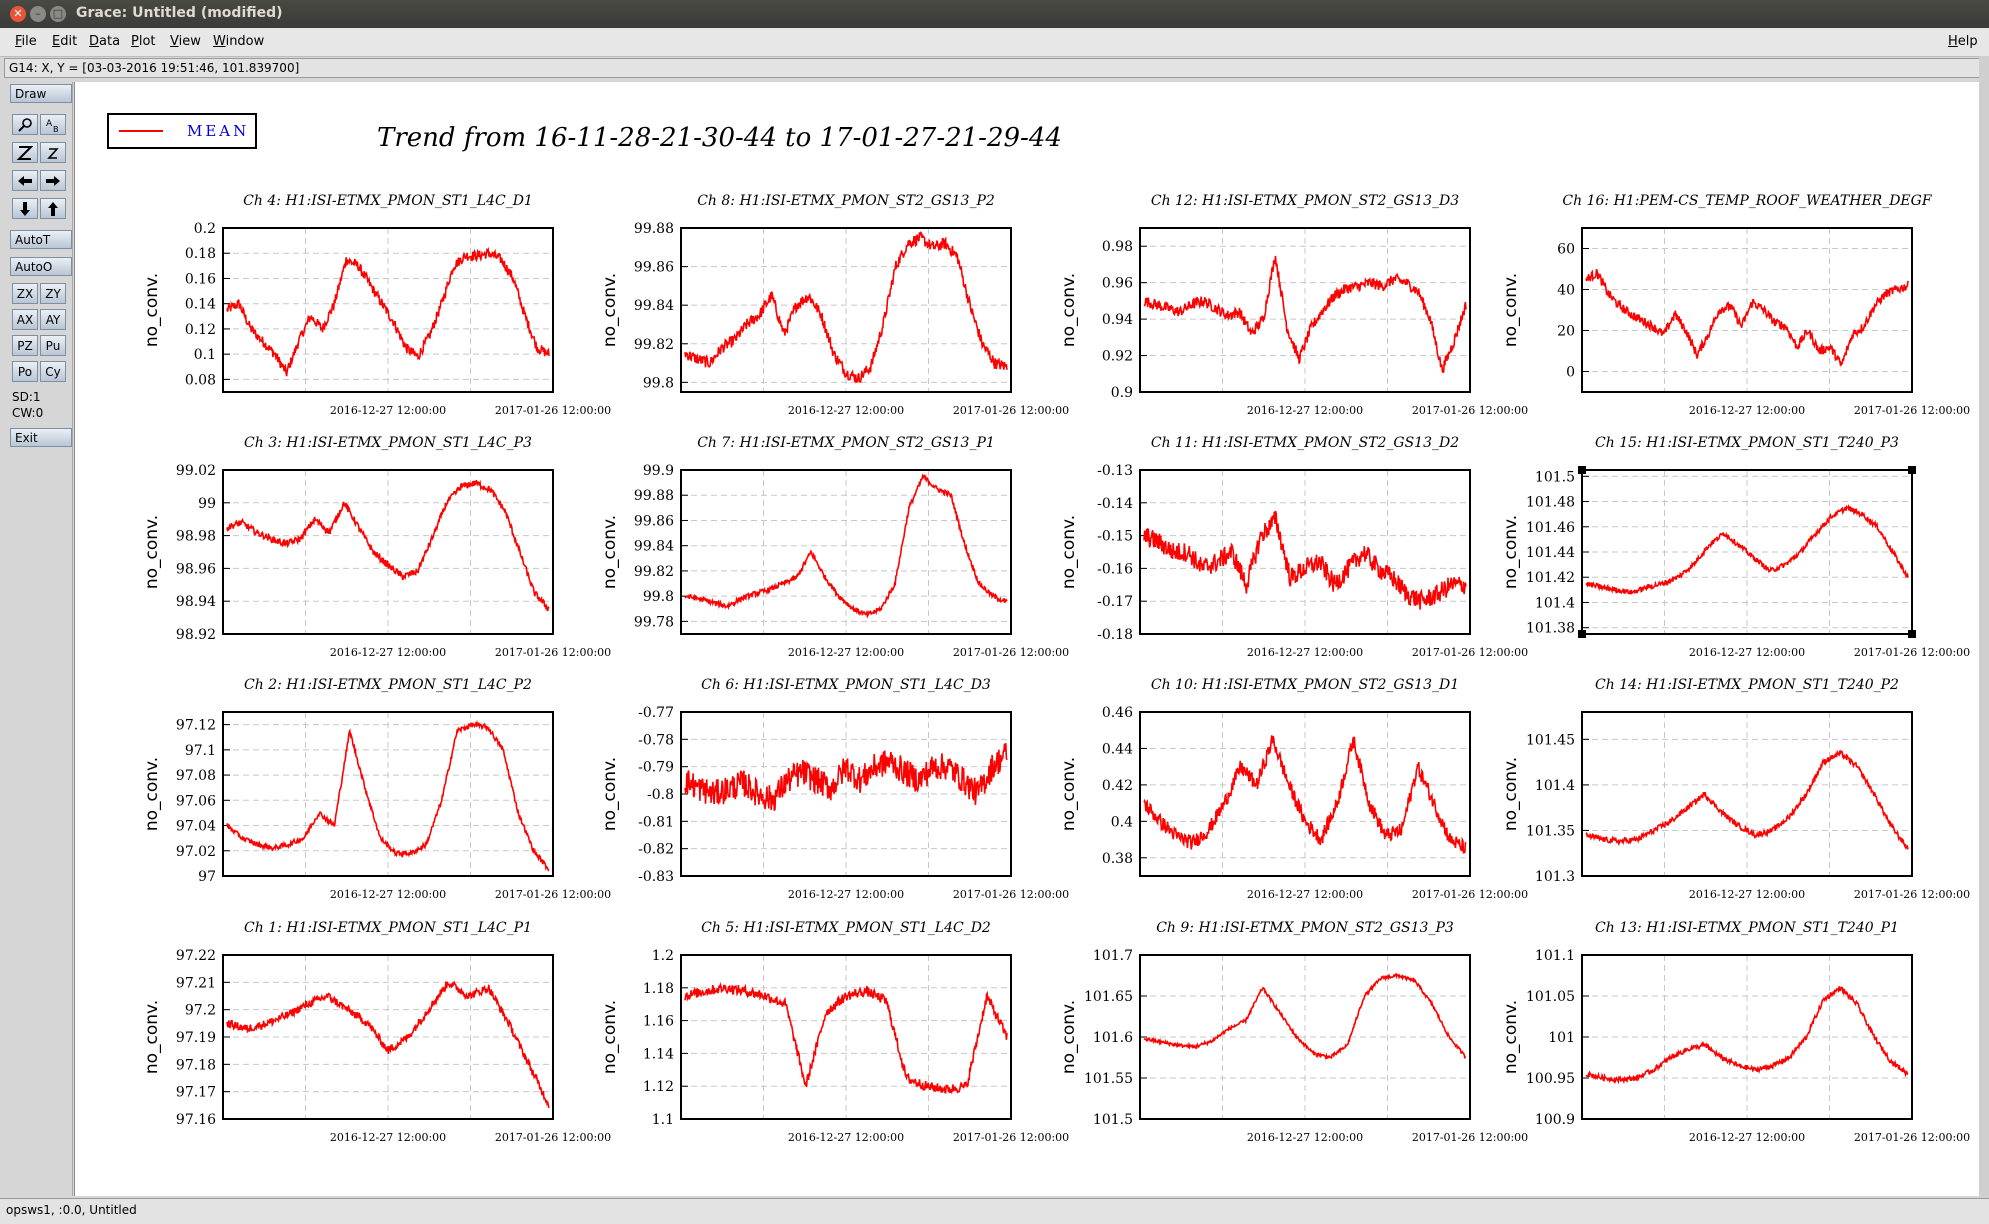 This screenshot has width=1989, height=1224. I want to click on text-tool-icon: AB, so click(52, 126).